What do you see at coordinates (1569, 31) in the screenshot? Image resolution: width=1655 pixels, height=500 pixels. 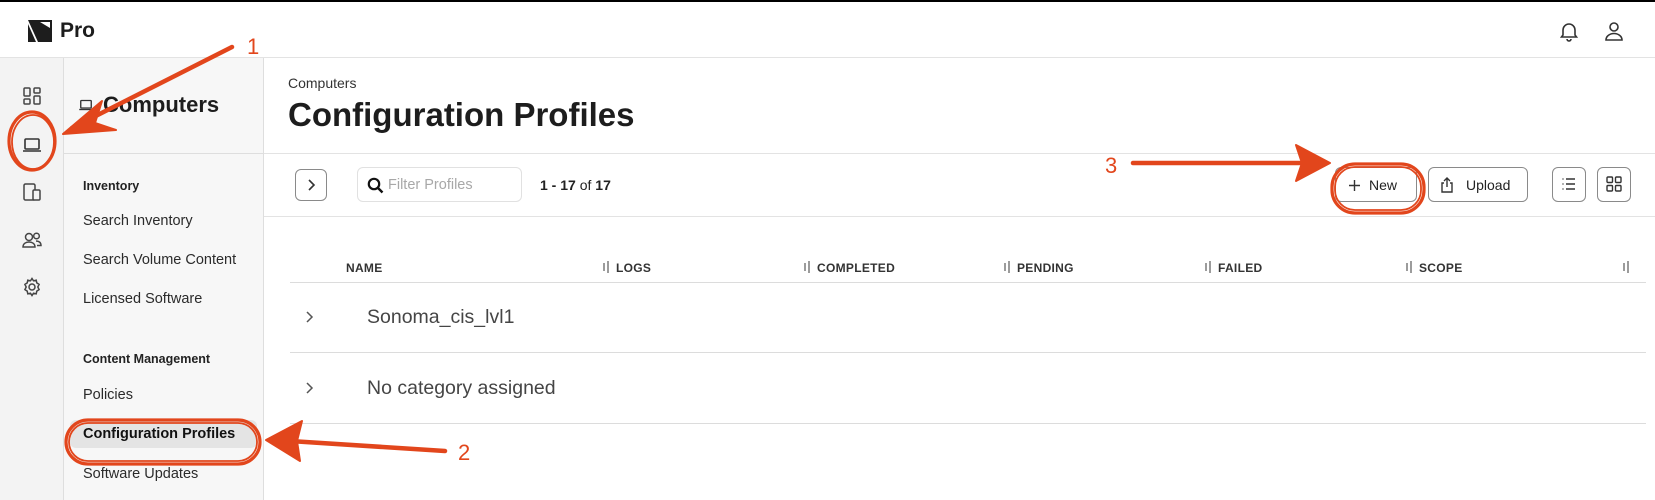 I see `bell-icon` at bounding box center [1569, 31].